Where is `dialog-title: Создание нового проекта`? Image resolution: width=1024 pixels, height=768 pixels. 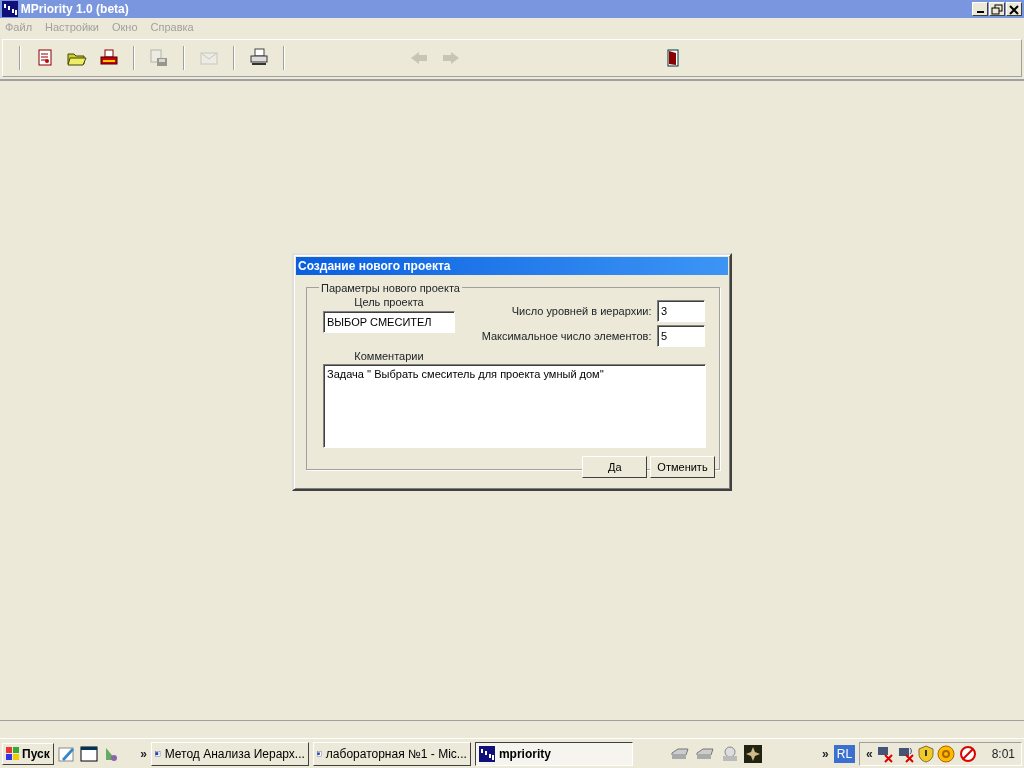
dialog-title: Создание нового проекта is located at coordinates (512, 266).